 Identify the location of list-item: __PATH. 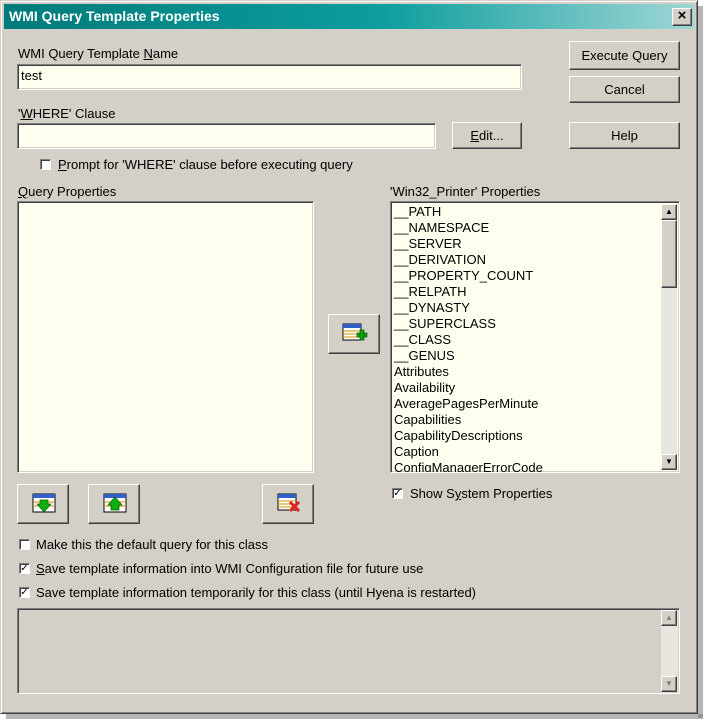
(527, 212).